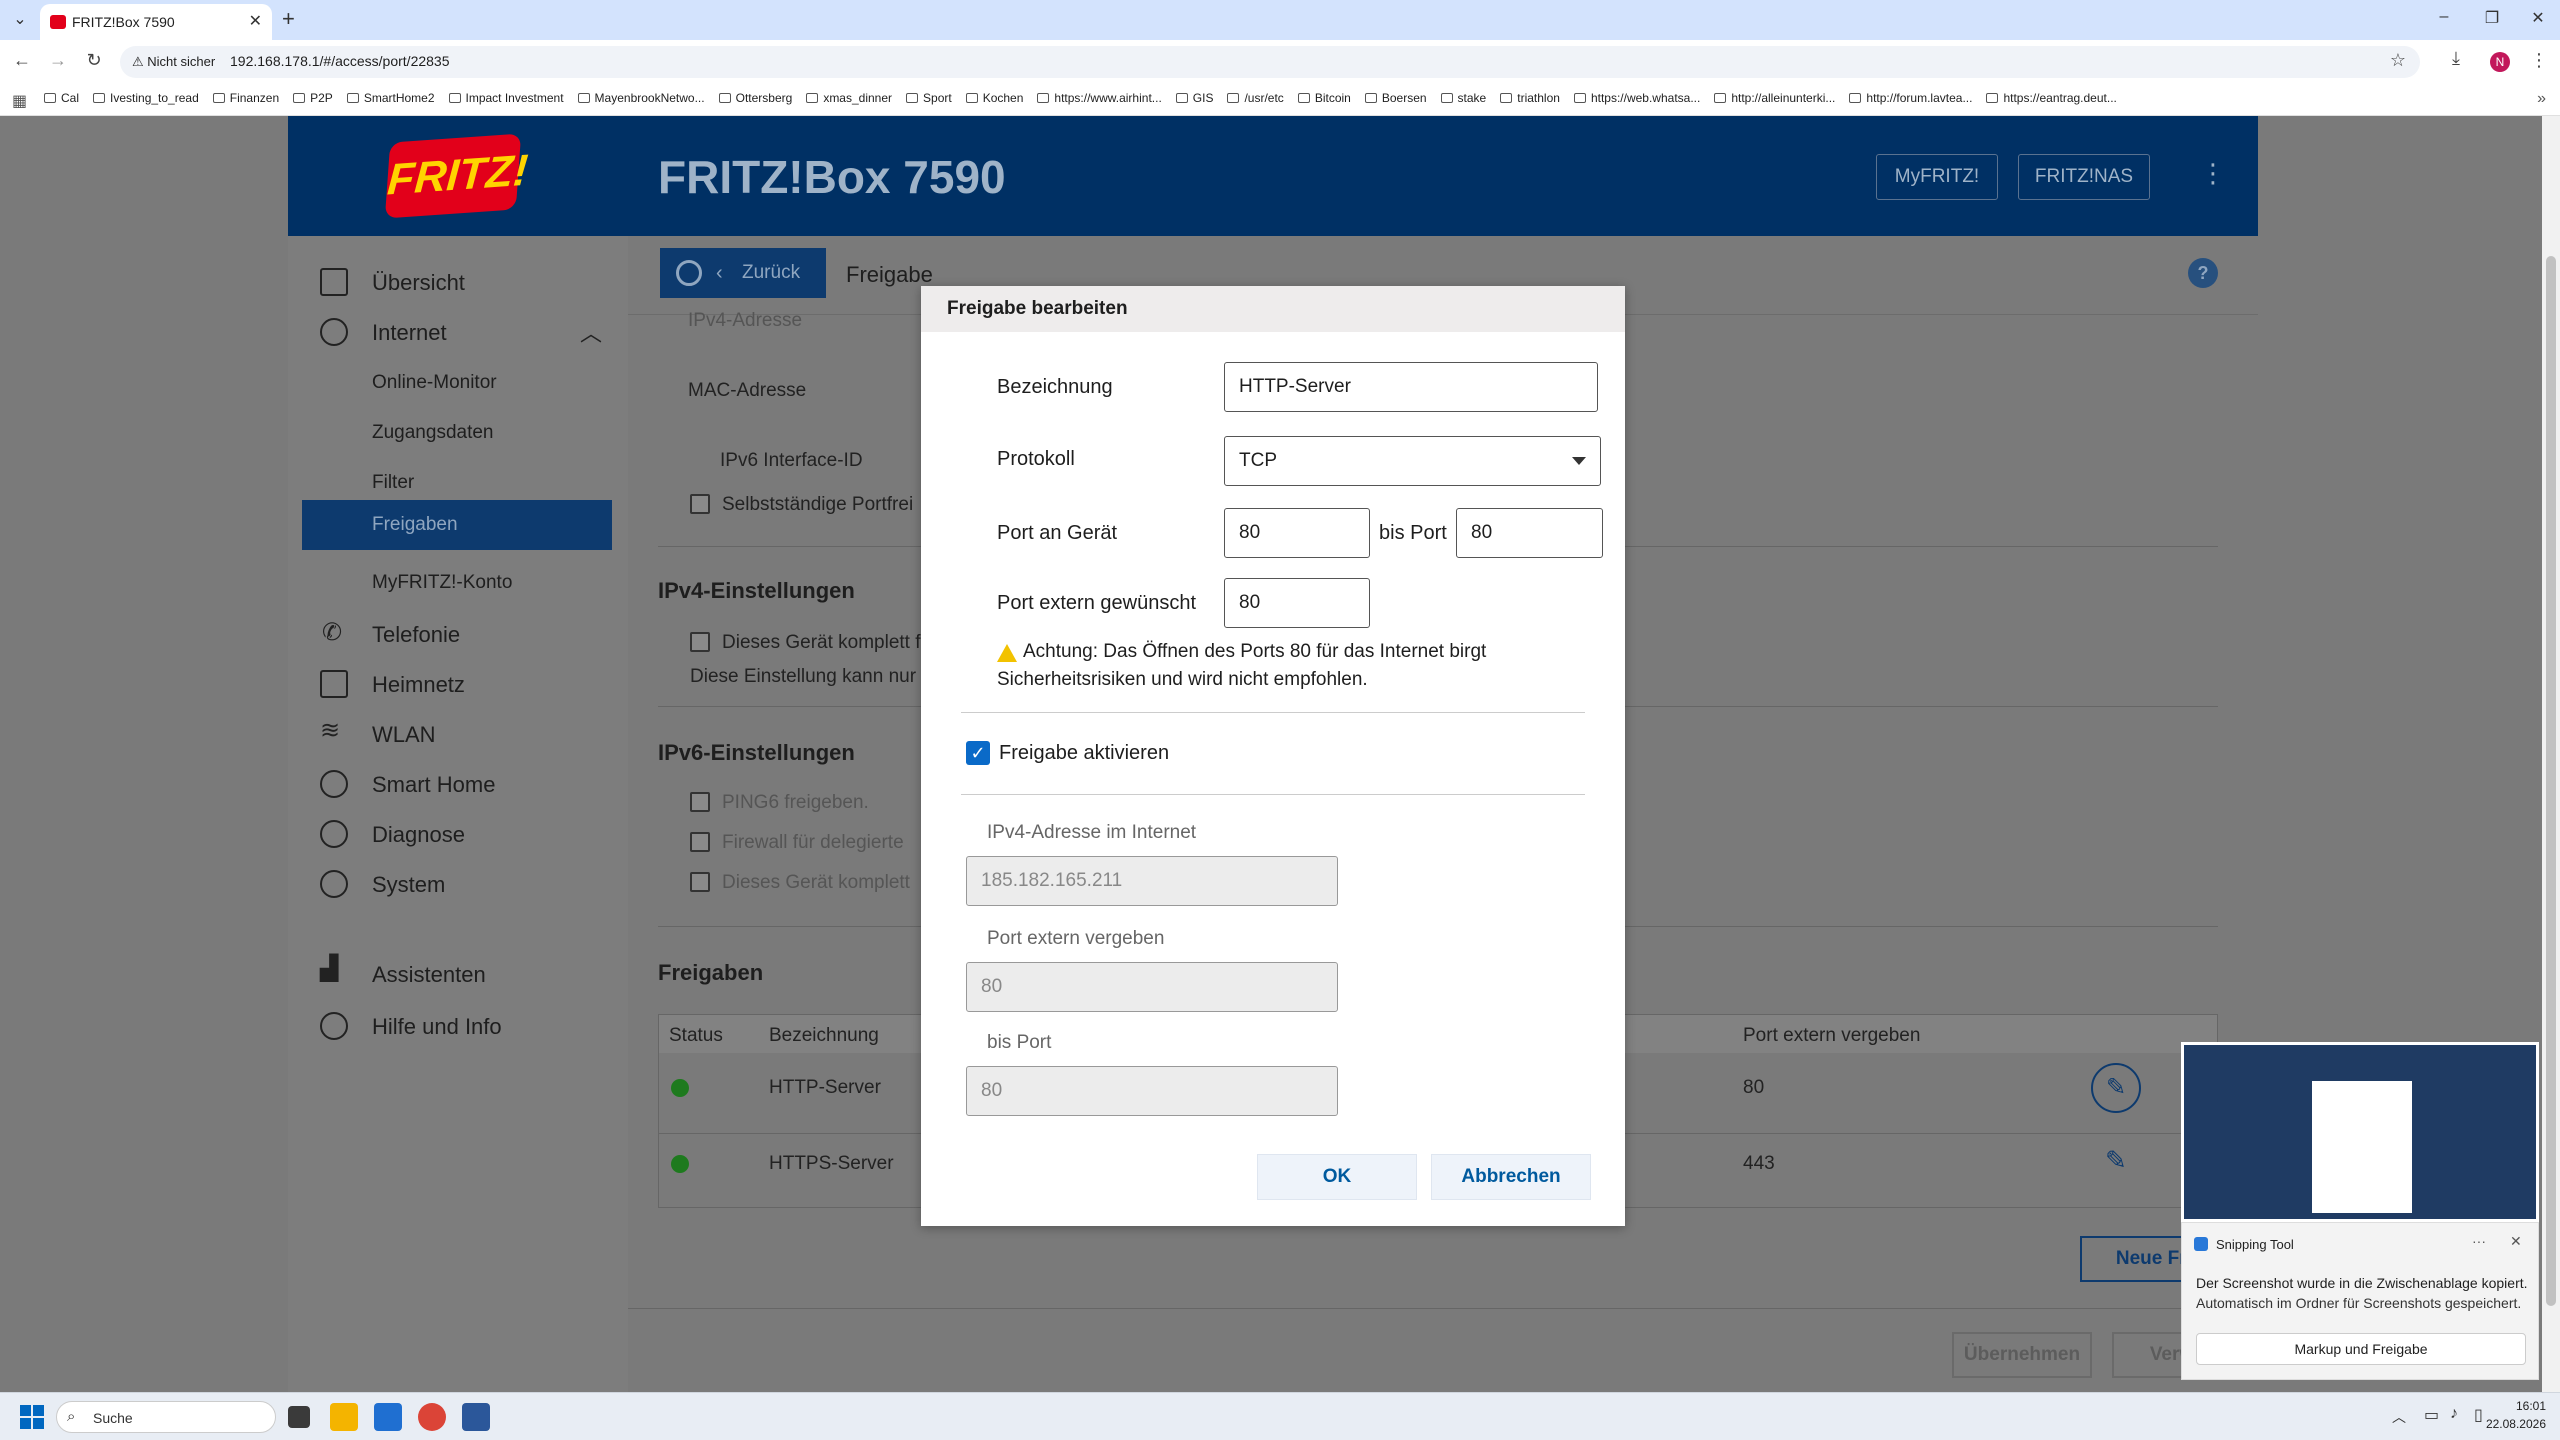 The height and width of the screenshot is (1440, 2560). Describe the element at coordinates (1395, 98) in the screenshot. I see `bookmark-item: Boersen` at that location.